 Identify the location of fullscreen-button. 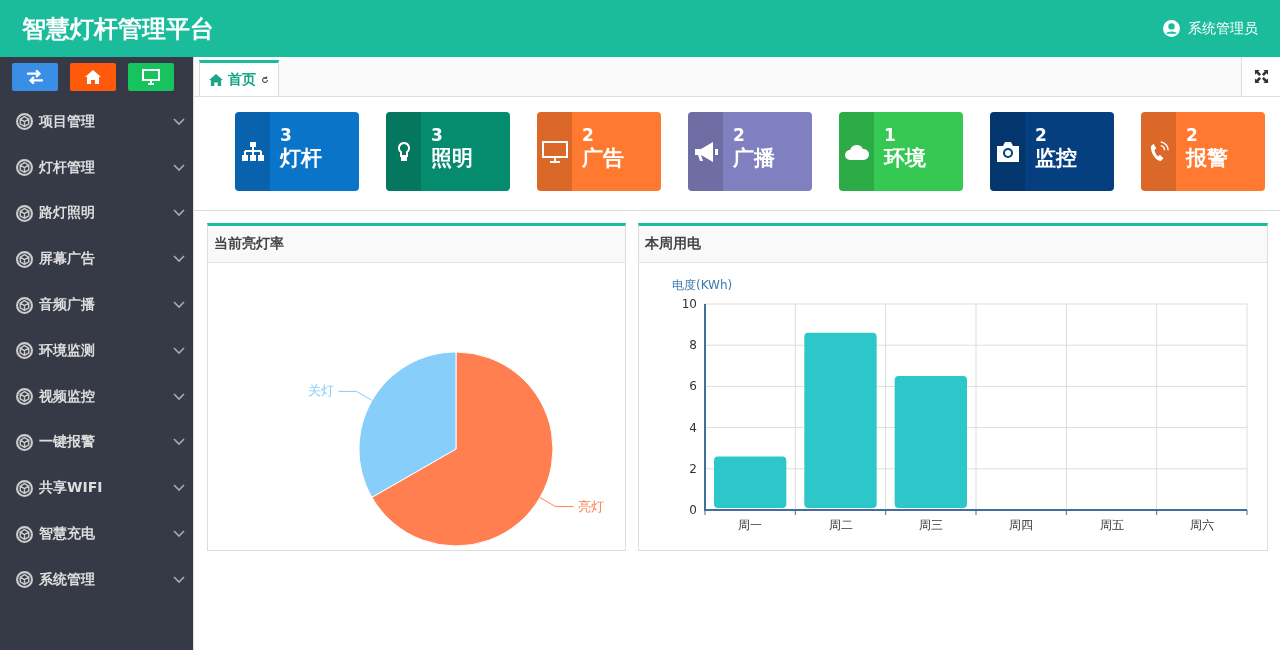
(1260, 76).